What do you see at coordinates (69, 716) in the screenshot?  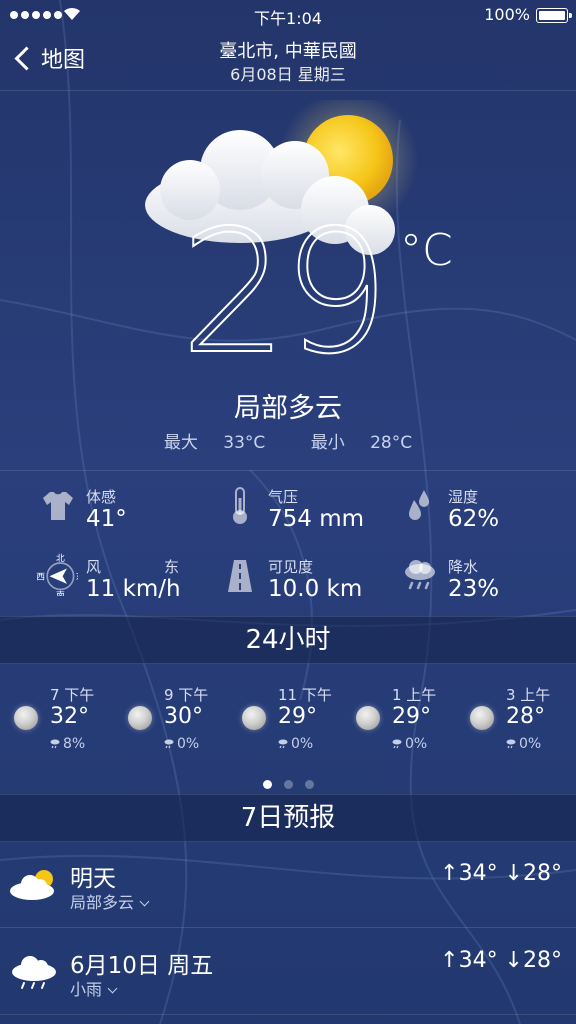 I see `hour-temp: 32°` at bounding box center [69, 716].